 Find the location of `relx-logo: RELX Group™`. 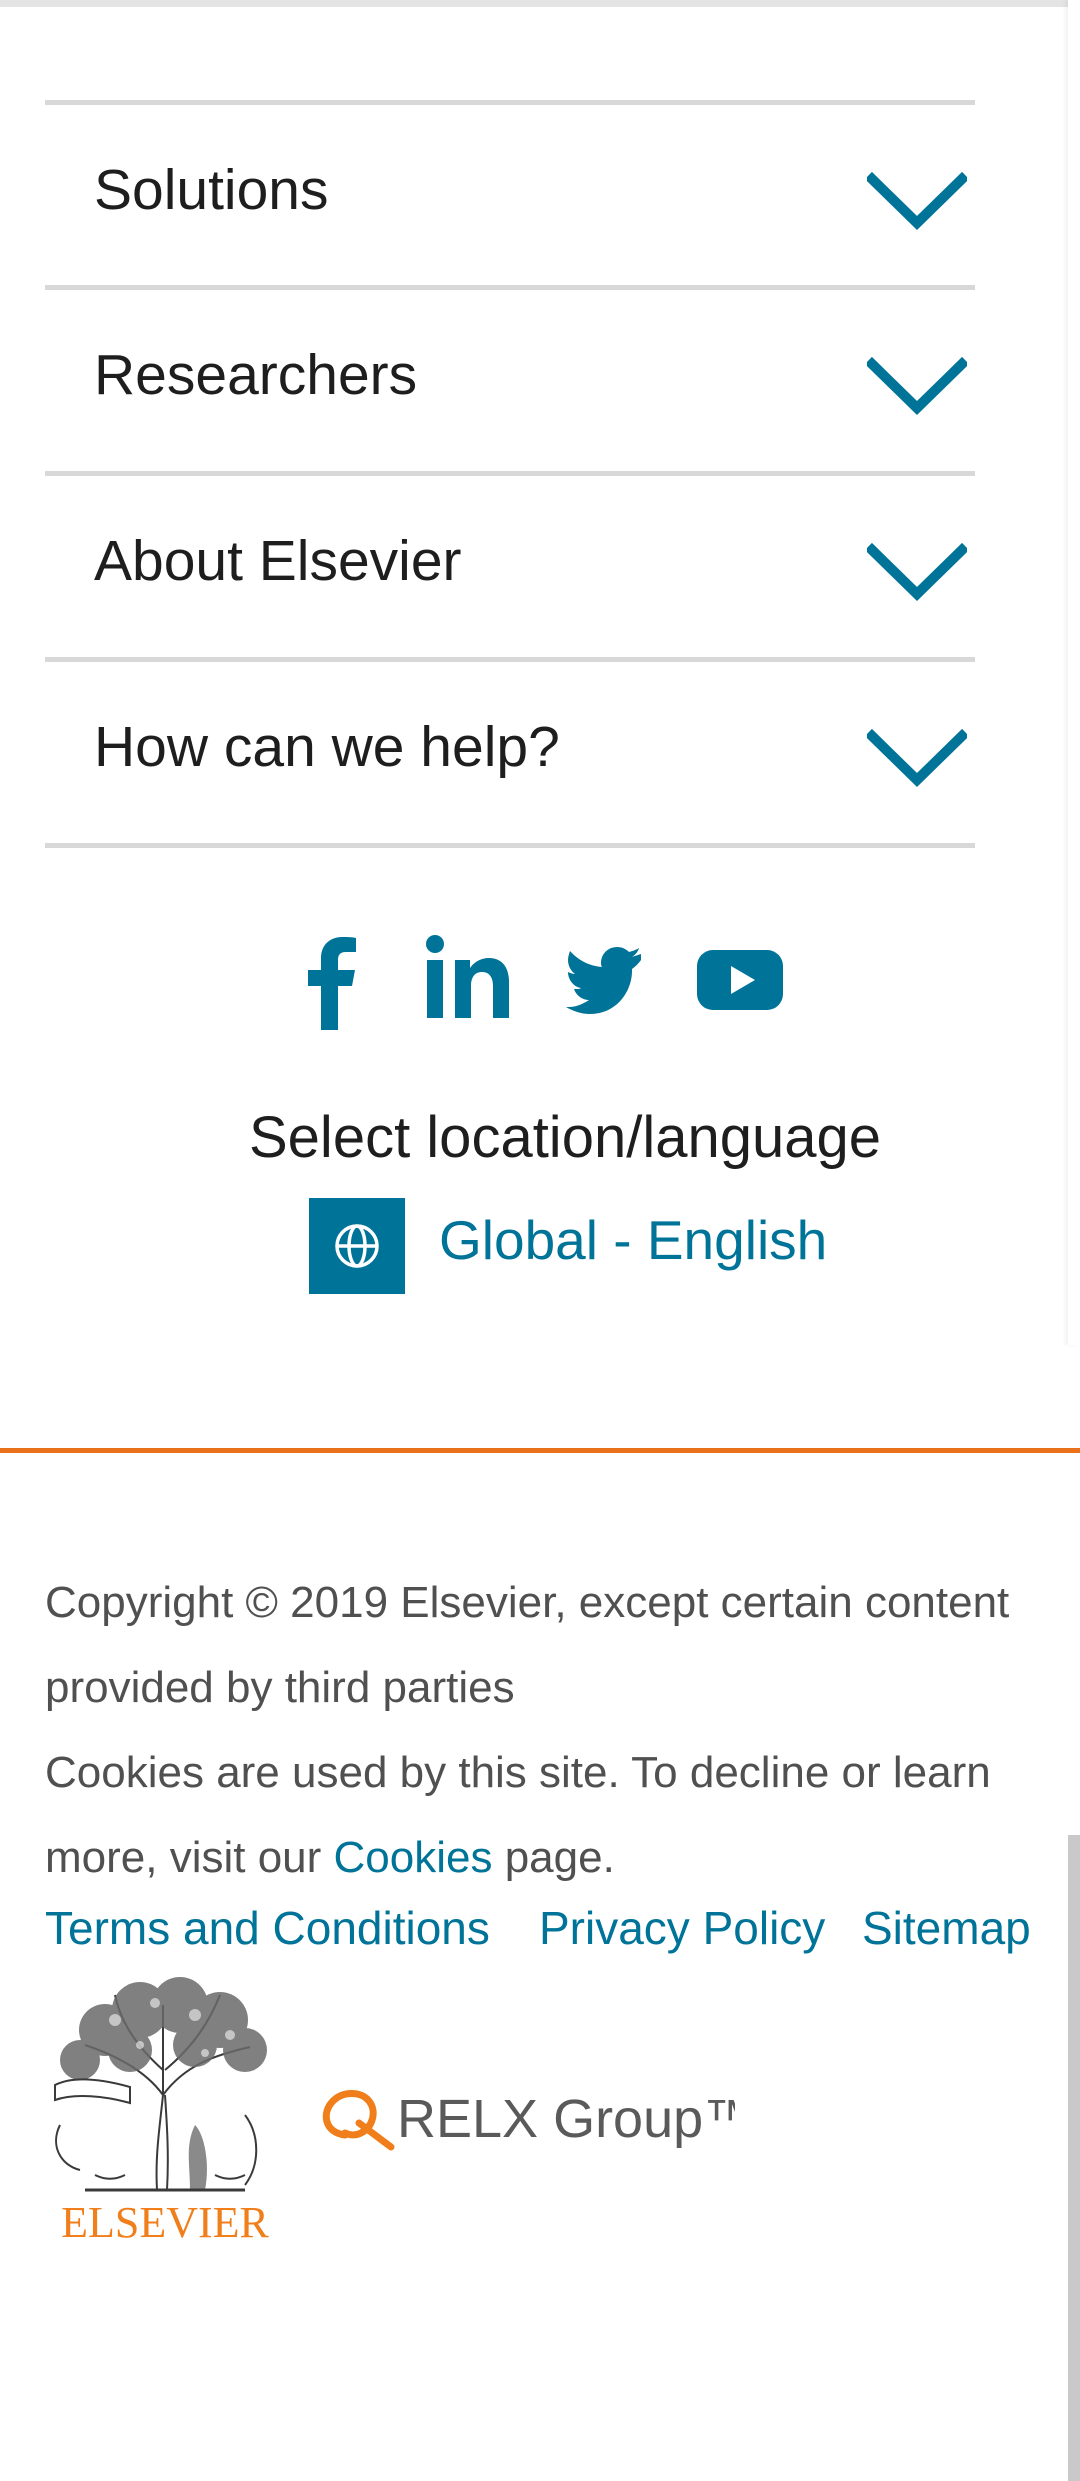

relx-logo: RELX Group™ is located at coordinates (525, 2115).